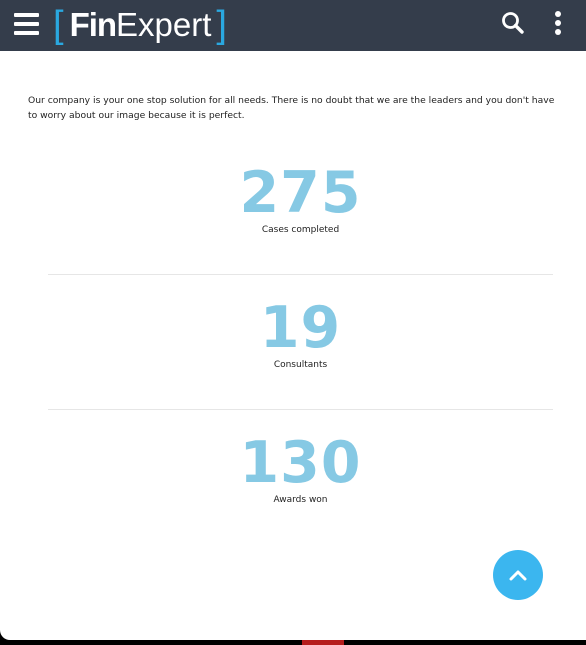 The width and height of the screenshot is (586, 645). Describe the element at coordinates (58, 25) in the screenshot. I see `logo-bracket-left: [` at that location.